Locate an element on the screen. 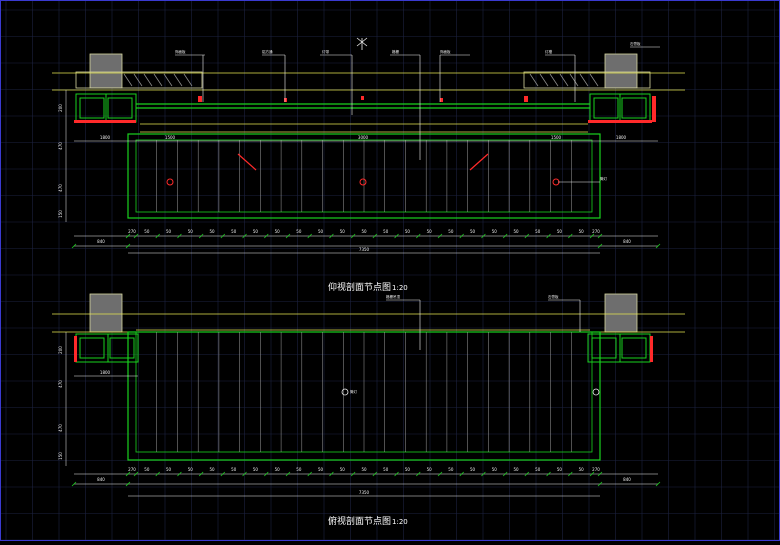  wall-block-left is located at coordinates (139, 71).